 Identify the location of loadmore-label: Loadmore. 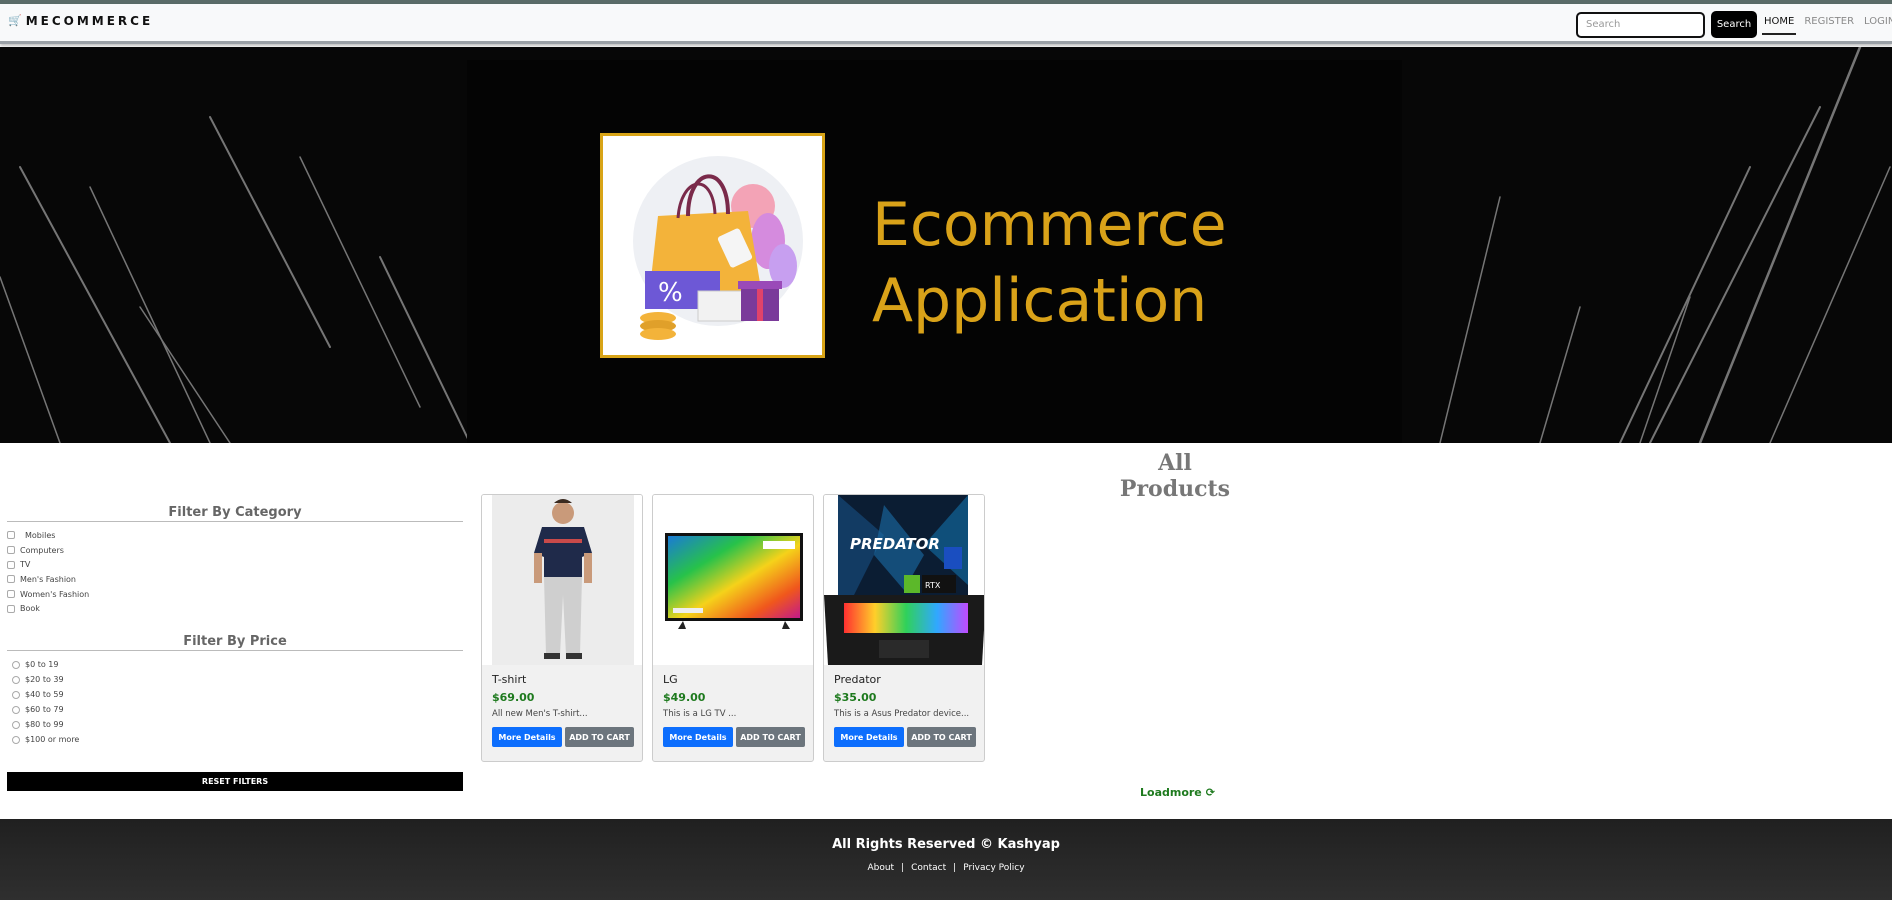
(1171, 792).